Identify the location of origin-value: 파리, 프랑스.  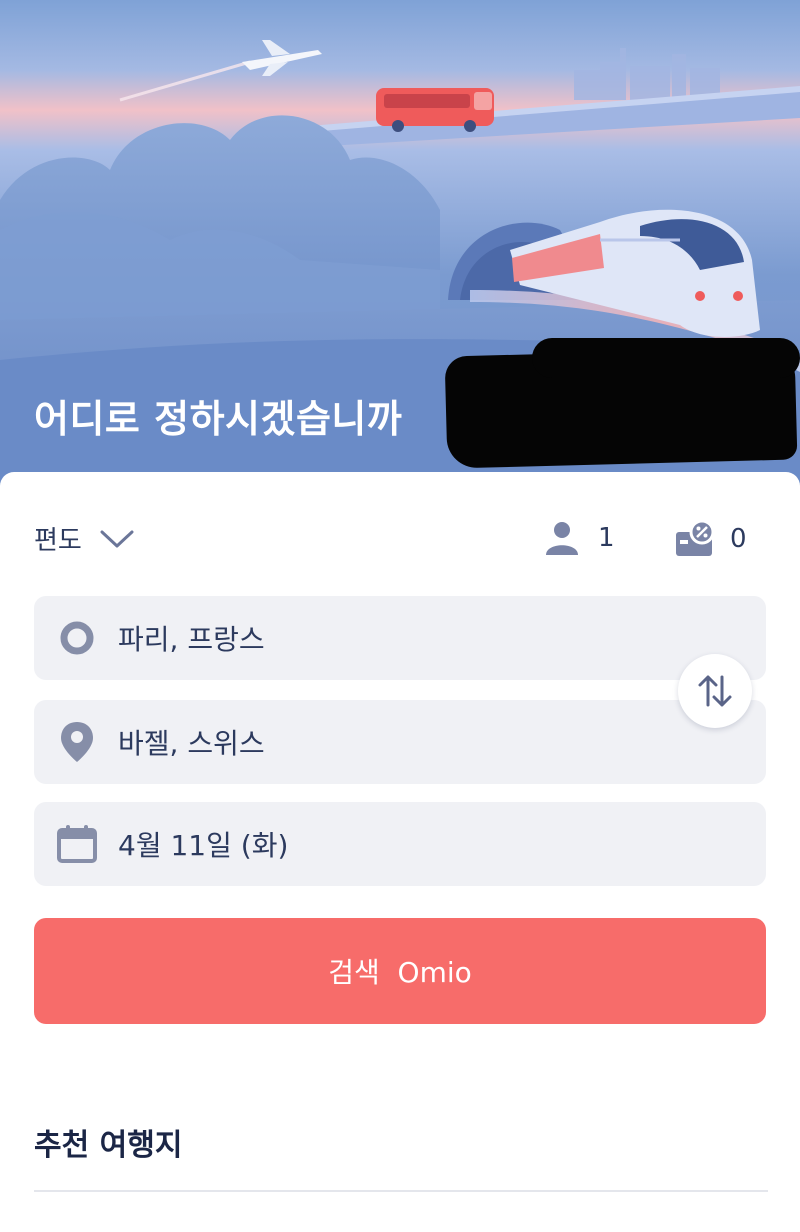
(191, 639).